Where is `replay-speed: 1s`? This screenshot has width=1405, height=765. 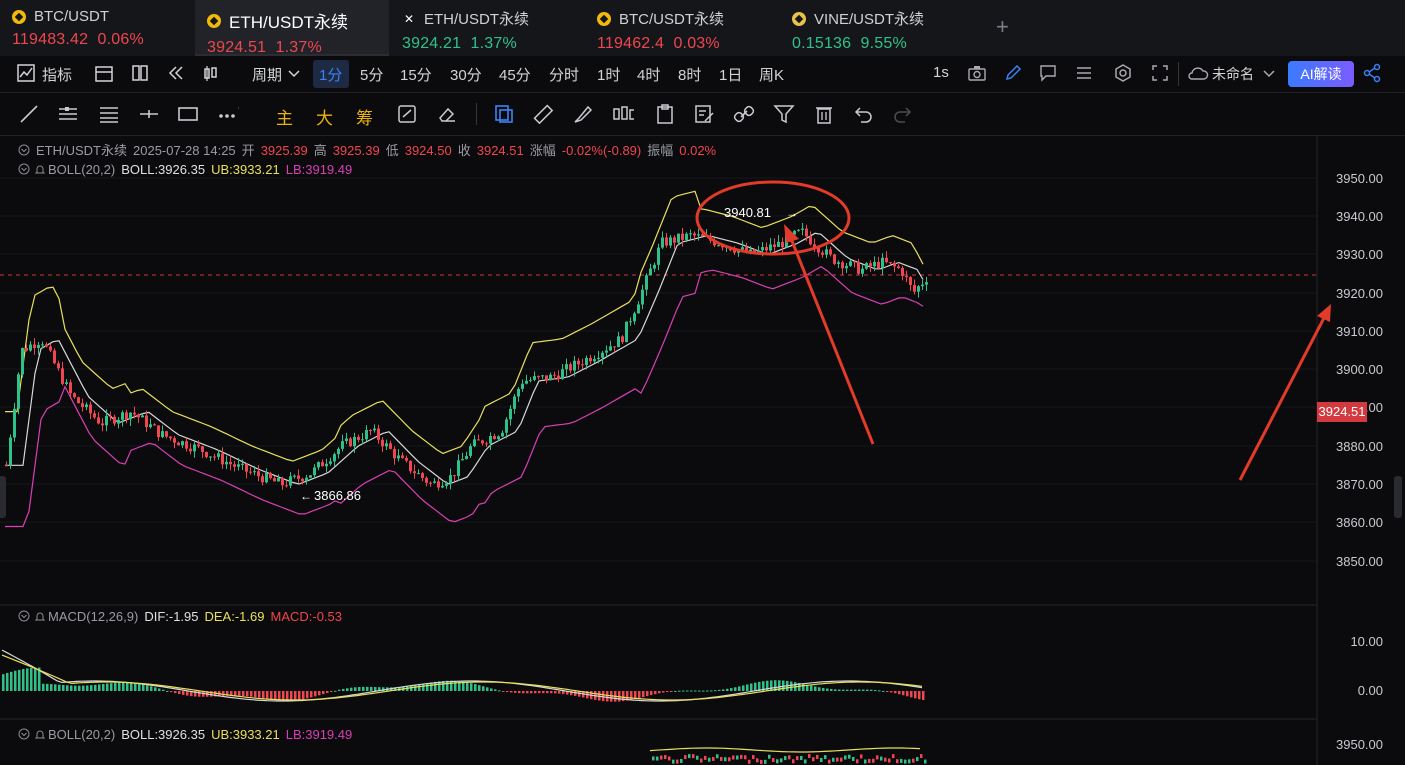 replay-speed: 1s is located at coordinates (941, 72).